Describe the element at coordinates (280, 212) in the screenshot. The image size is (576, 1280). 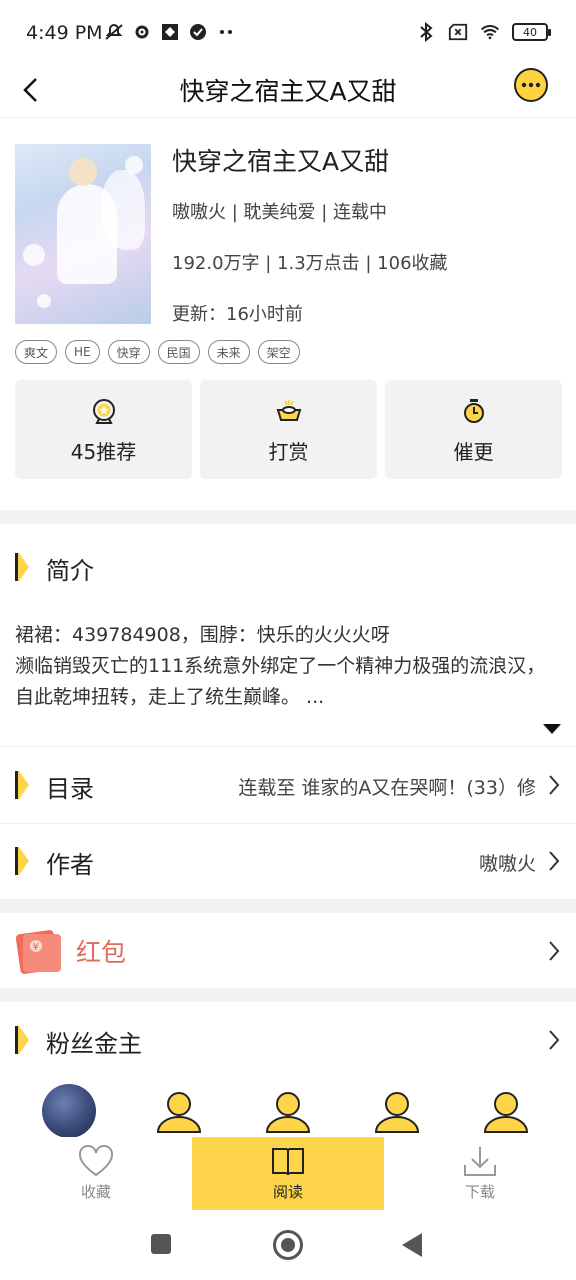
I see `book-author-genre-status: 嗷嗷火 | 耽美纯爱 | 连载中` at that location.